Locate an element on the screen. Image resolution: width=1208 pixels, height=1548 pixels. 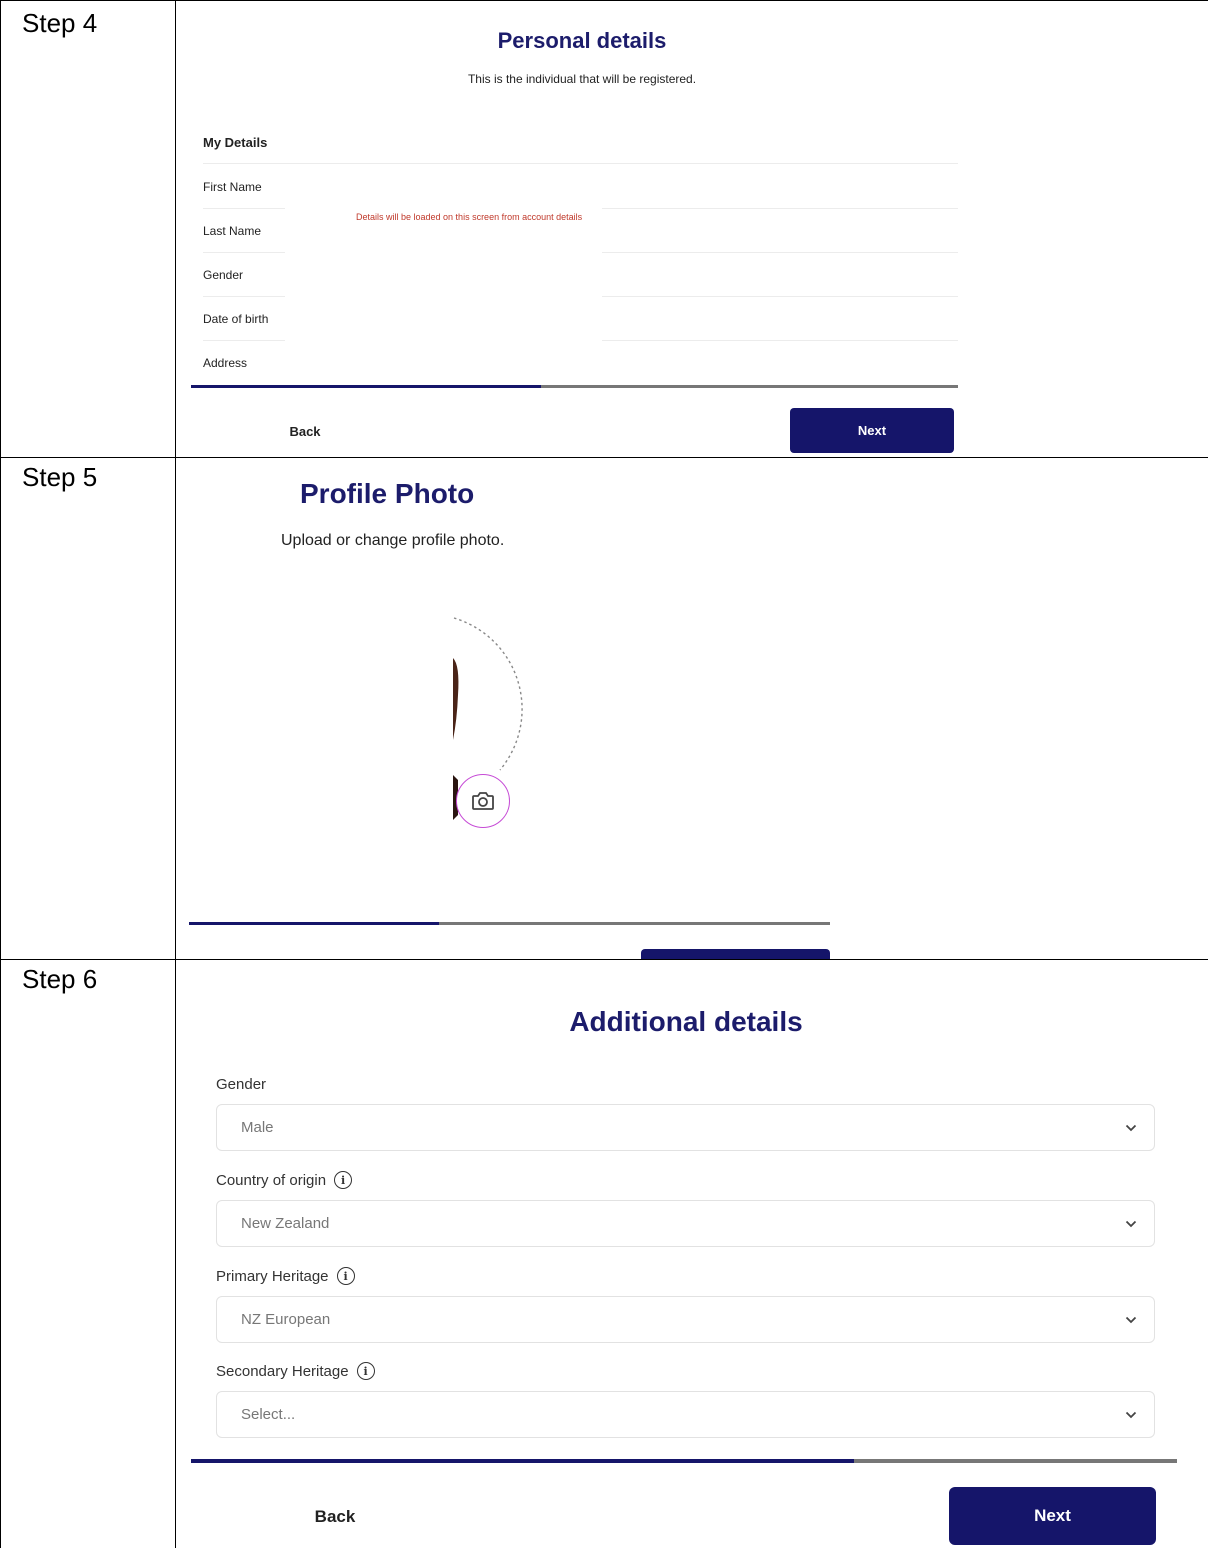
page-title: Additional details is located at coordinates (686, 1021).